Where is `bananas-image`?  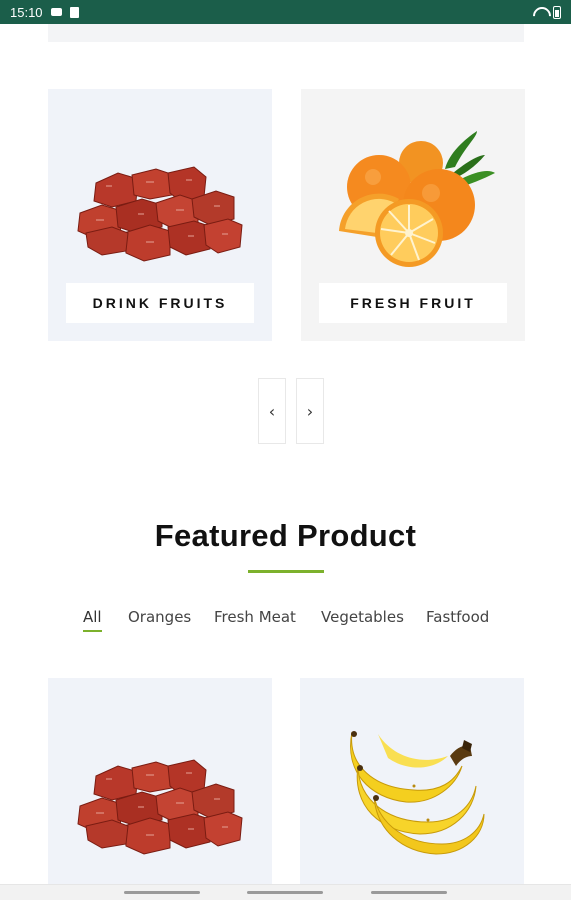
bananas-image is located at coordinates (417, 793).